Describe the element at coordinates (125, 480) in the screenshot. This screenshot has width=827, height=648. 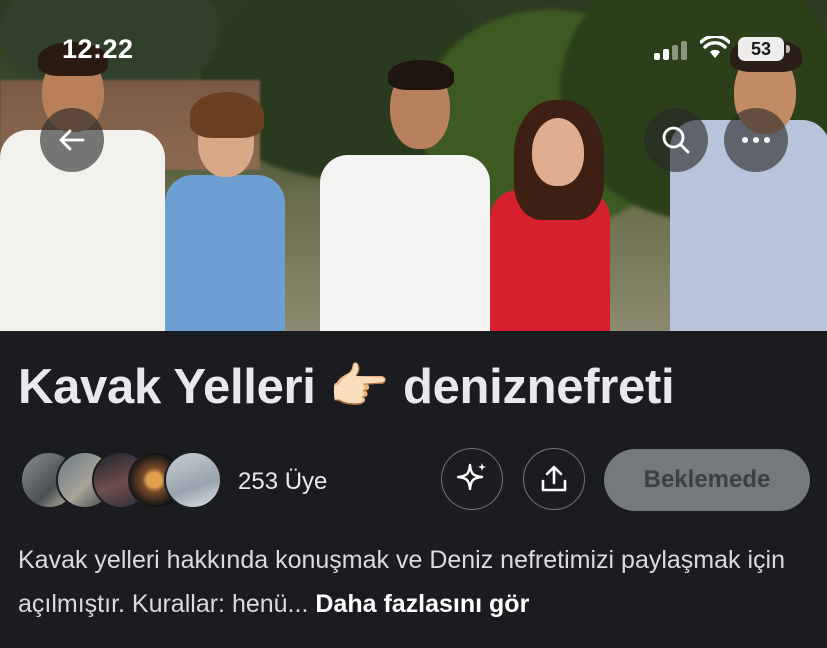
I see `member-avatars` at that location.